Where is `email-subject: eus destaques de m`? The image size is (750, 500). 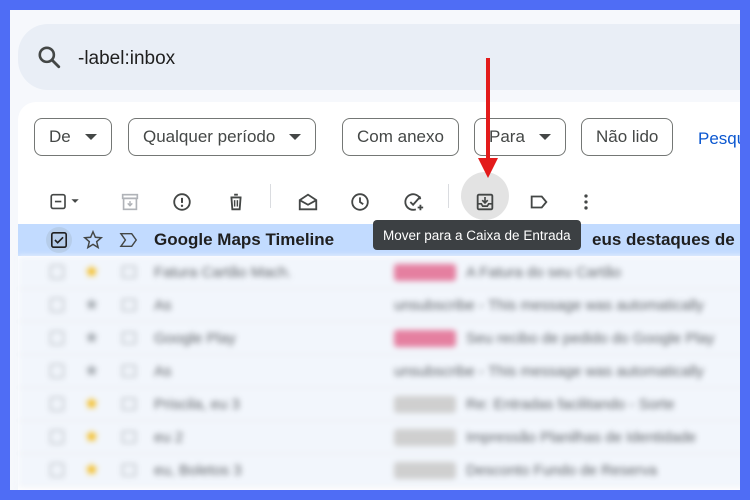 email-subject: eus destaques de m is located at coordinates (666, 239).